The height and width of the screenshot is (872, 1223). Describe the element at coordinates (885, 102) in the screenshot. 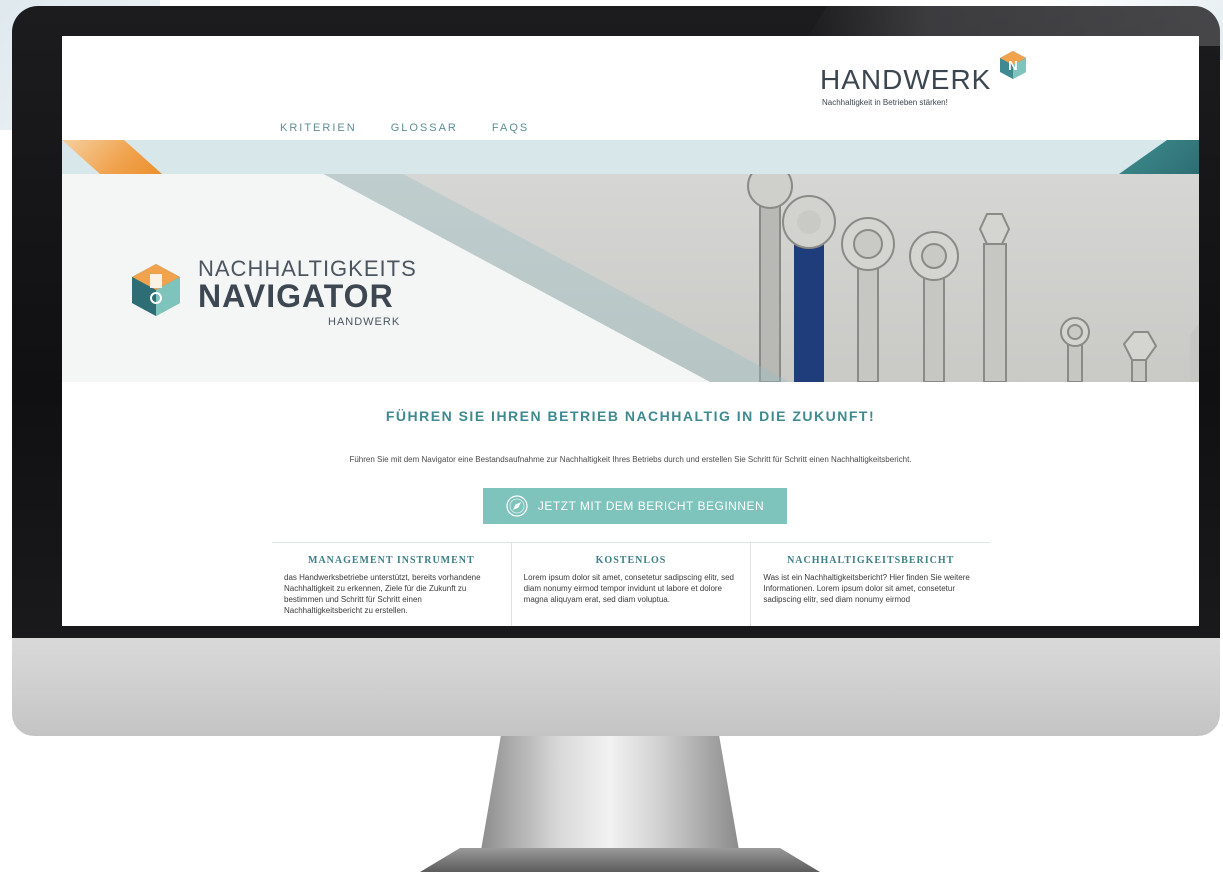

I see `brand-tagline: Nachhaltigkeit in Betrieben stärken!` at that location.